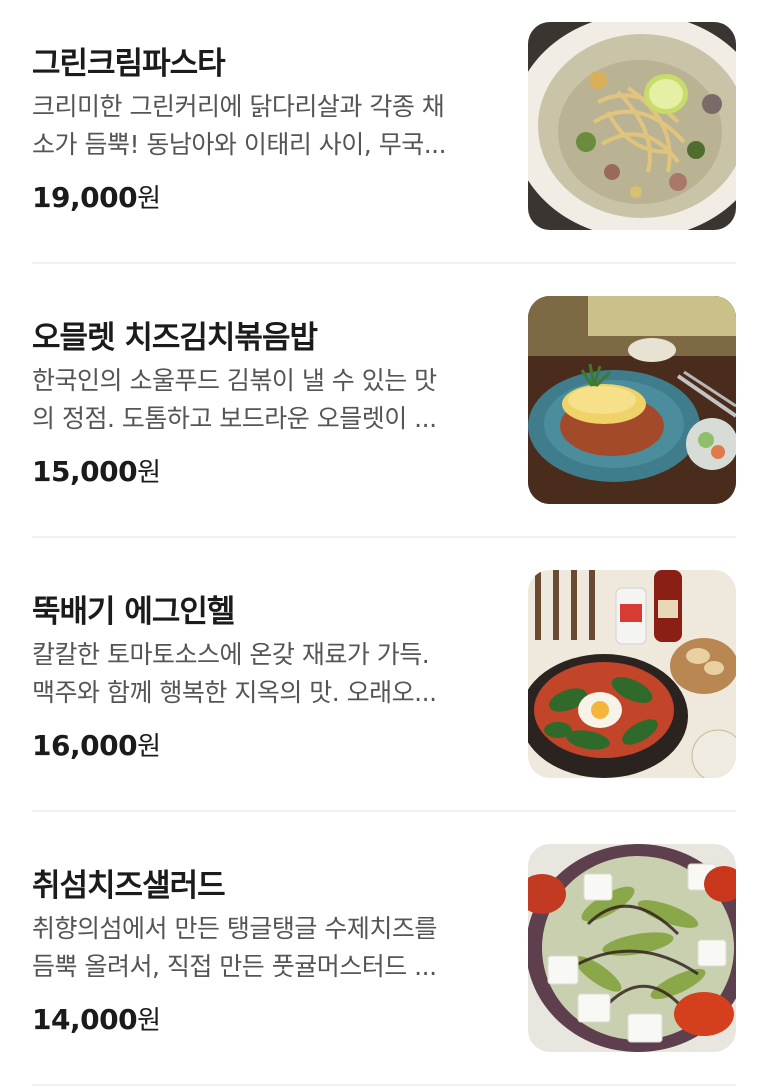 This screenshot has width=764, height=1086. I want to click on price-amount: 19,000, so click(85, 197).